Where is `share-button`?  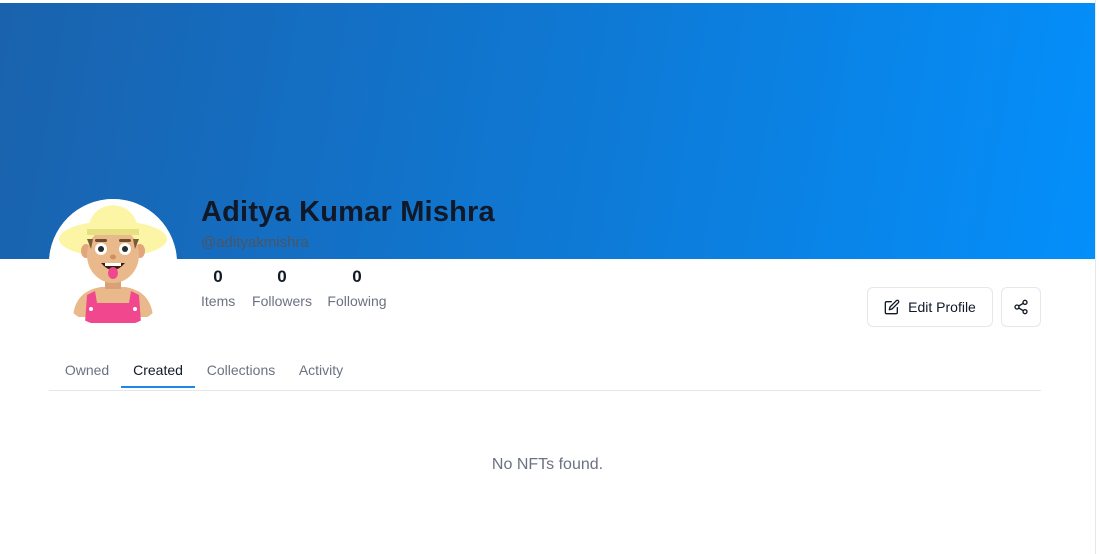
share-button is located at coordinates (1021, 307).